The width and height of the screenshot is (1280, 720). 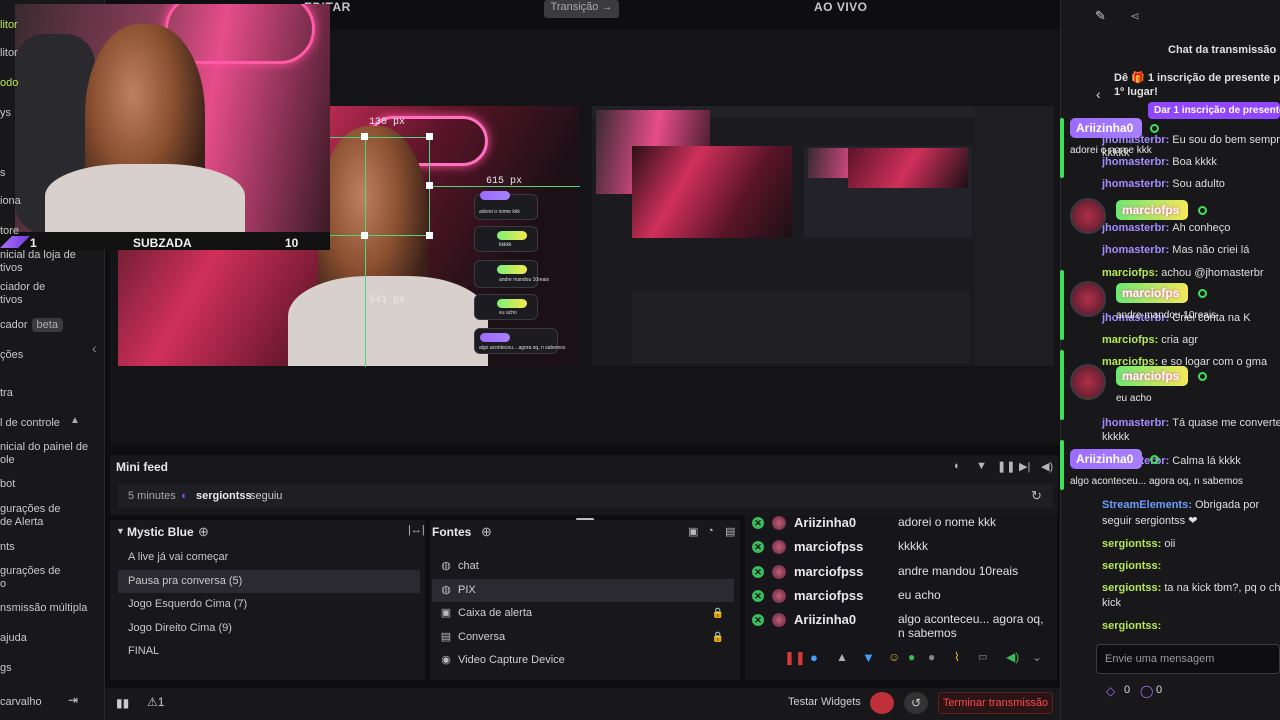 What do you see at coordinates (44, 447) in the screenshot?
I see `sidebar-item: nicial do painel de` at bounding box center [44, 447].